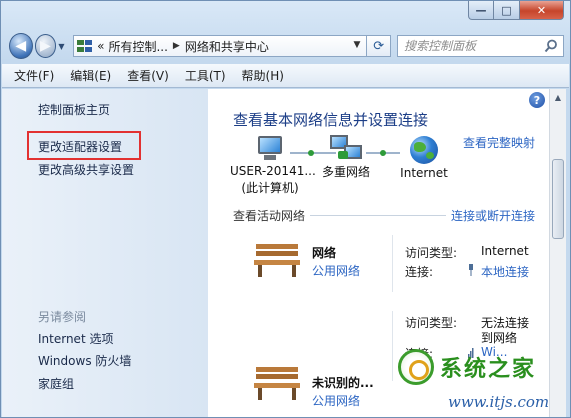 This screenshot has height=418, width=571. What do you see at coordinates (100, 46) in the screenshot?
I see `address-overflow: «` at bounding box center [100, 46].